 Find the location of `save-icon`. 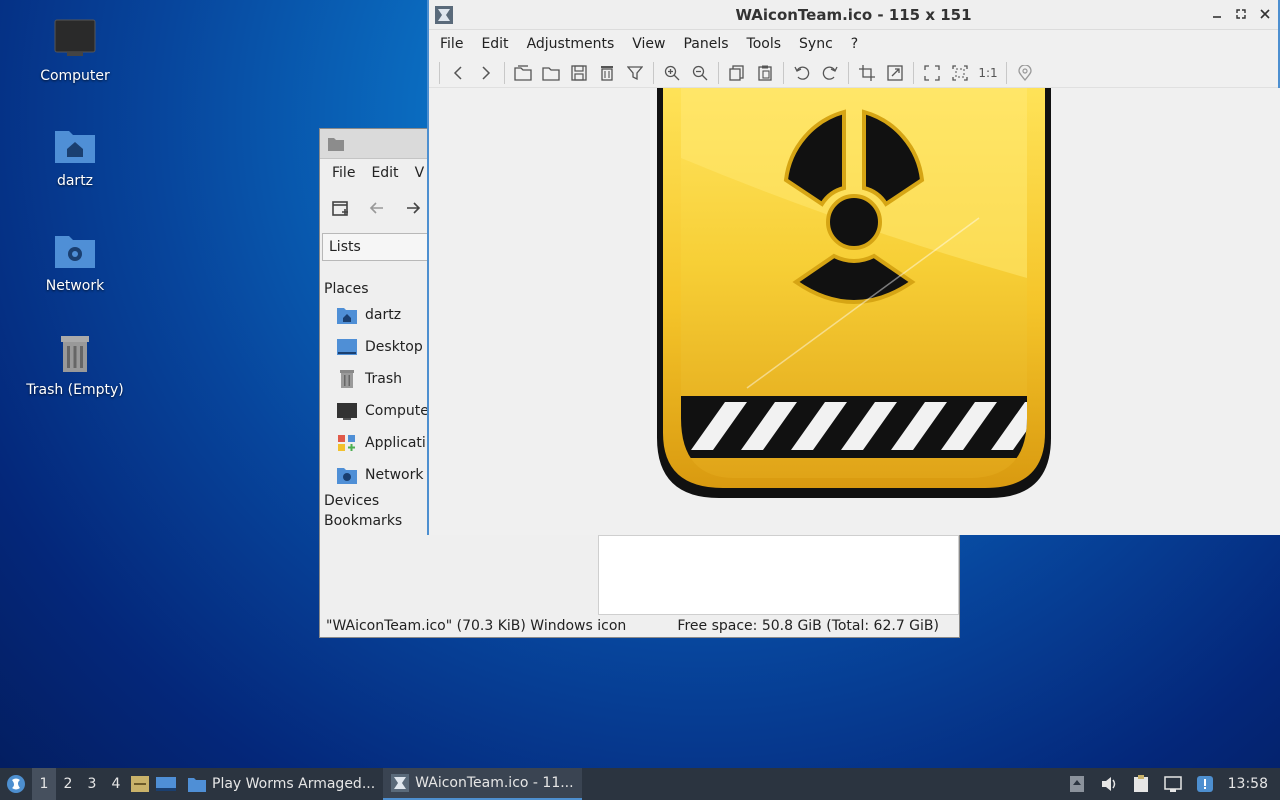

save-icon is located at coordinates (579, 73).